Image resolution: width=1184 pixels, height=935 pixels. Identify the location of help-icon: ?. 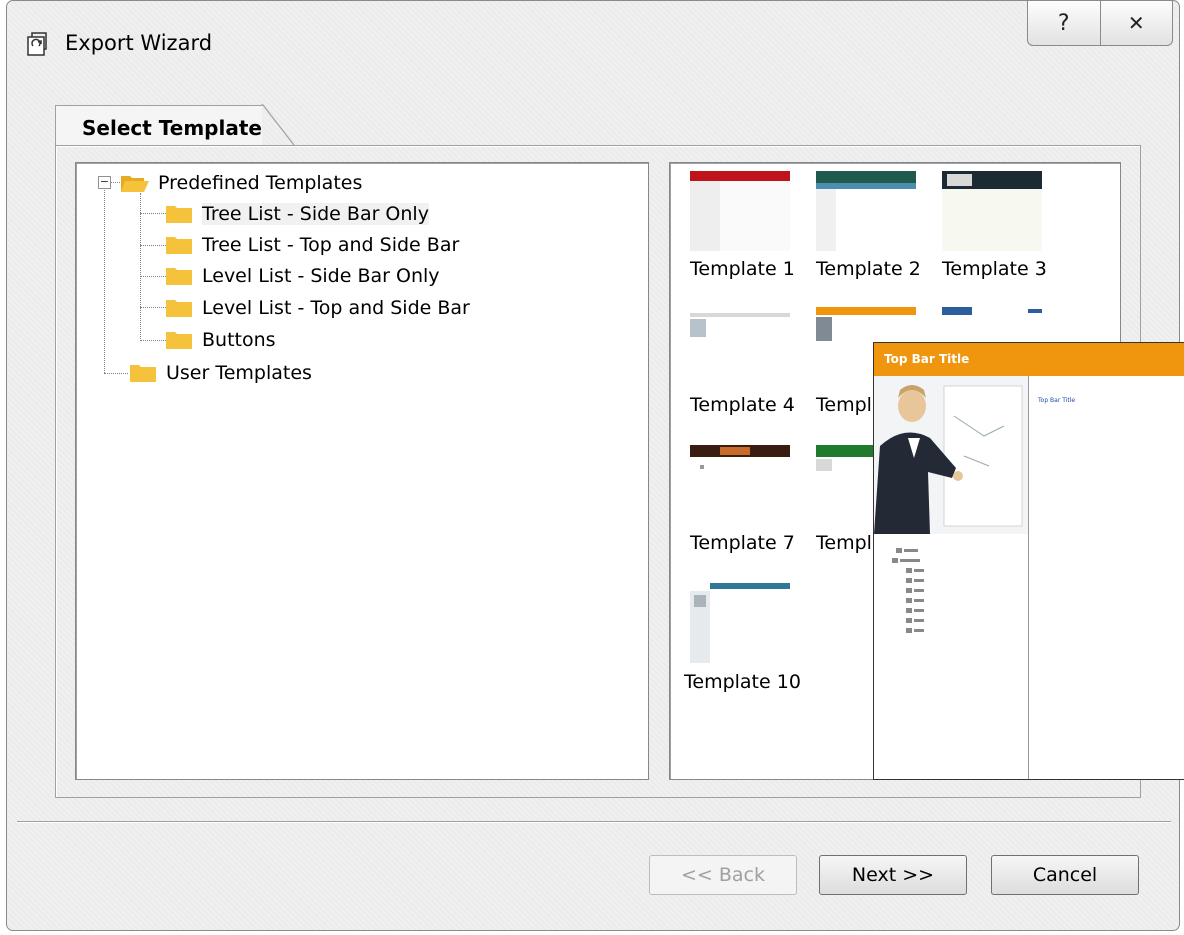
(1063, 23).